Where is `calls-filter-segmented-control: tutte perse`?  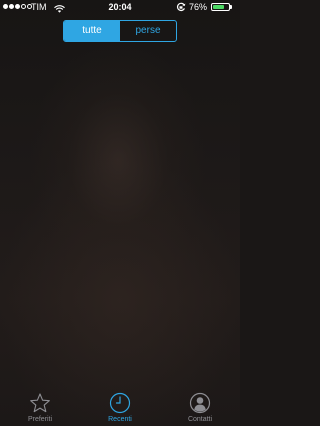
calls-filter-segmented-control: tutte perse is located at coordinates (120, 31).